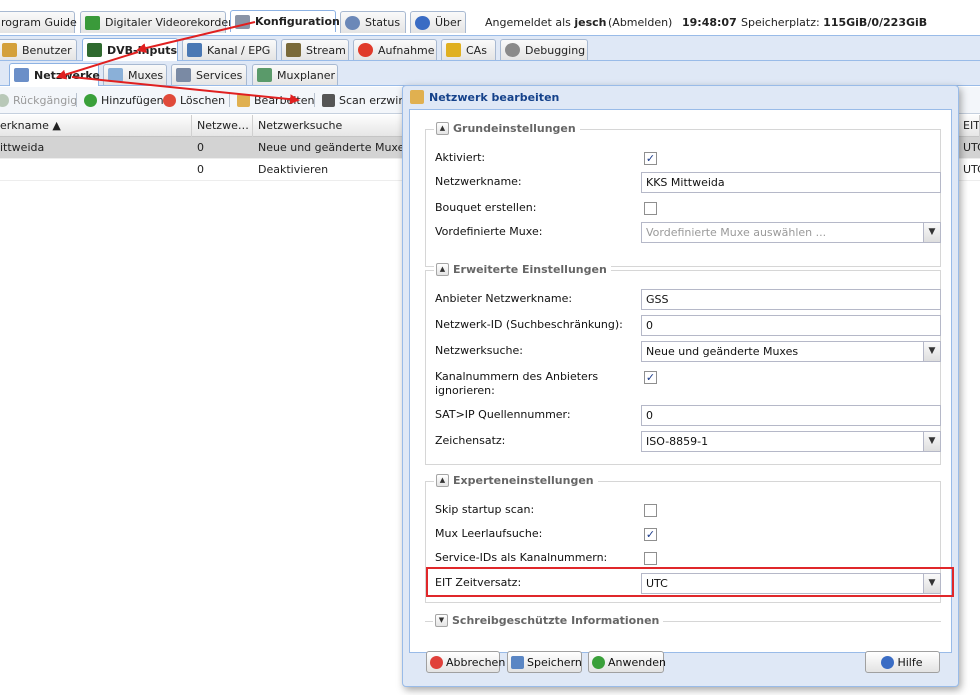 The width and height of the screenshot is (980, 695). Describe the element at coordinates (367, 100) in the screenshot. I see `force-scan-button: Scan erzwing` at that location.